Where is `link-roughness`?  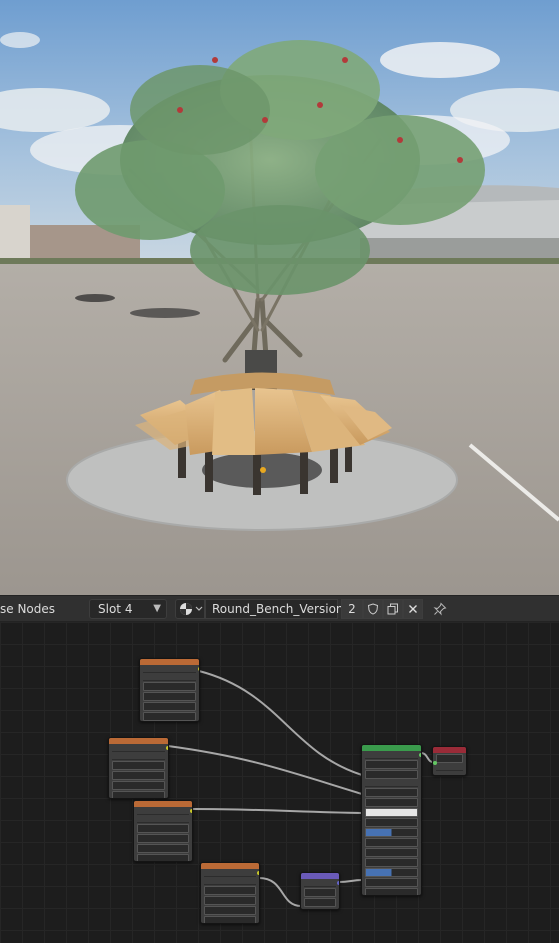
link-roughness is located at coordinates (265, 770).